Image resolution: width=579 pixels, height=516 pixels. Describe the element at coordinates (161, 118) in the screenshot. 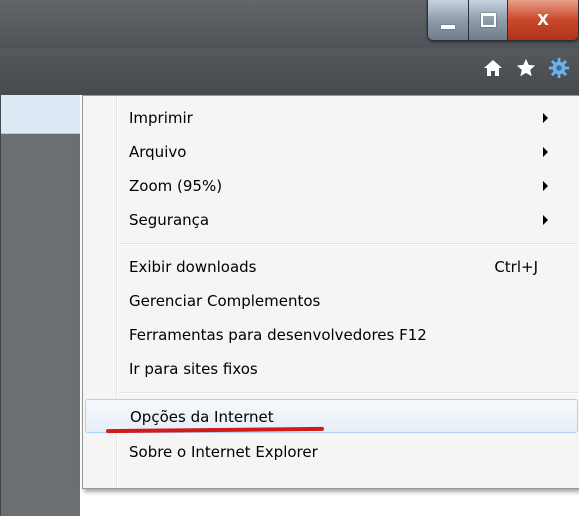

I see `menu-item-label: Imprimir` at that location.